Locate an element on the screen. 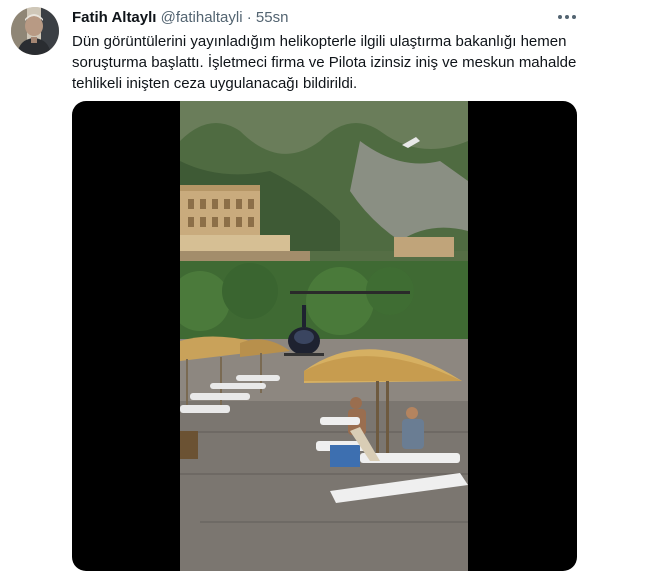 This screenshot has height=571, width=652. avatar-image is located at coordinates (35, 31).